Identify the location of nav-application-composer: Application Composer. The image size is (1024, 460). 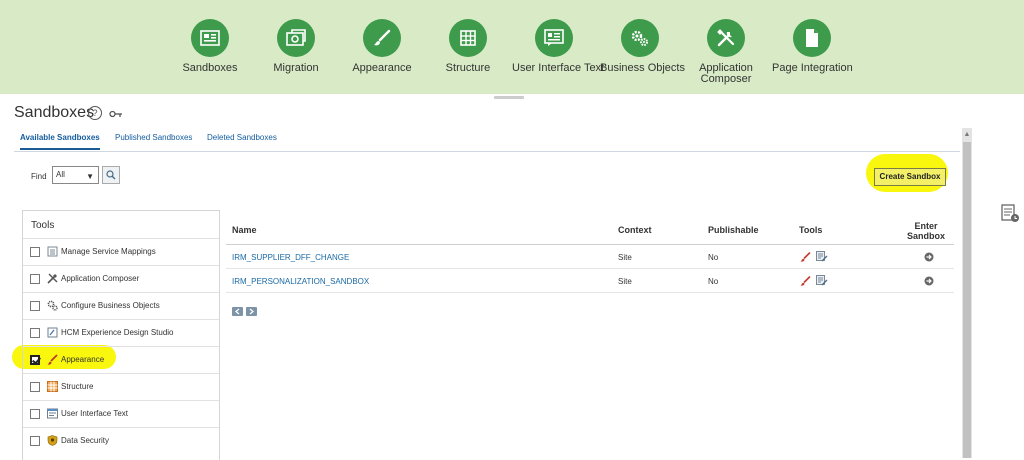
(726, 52).